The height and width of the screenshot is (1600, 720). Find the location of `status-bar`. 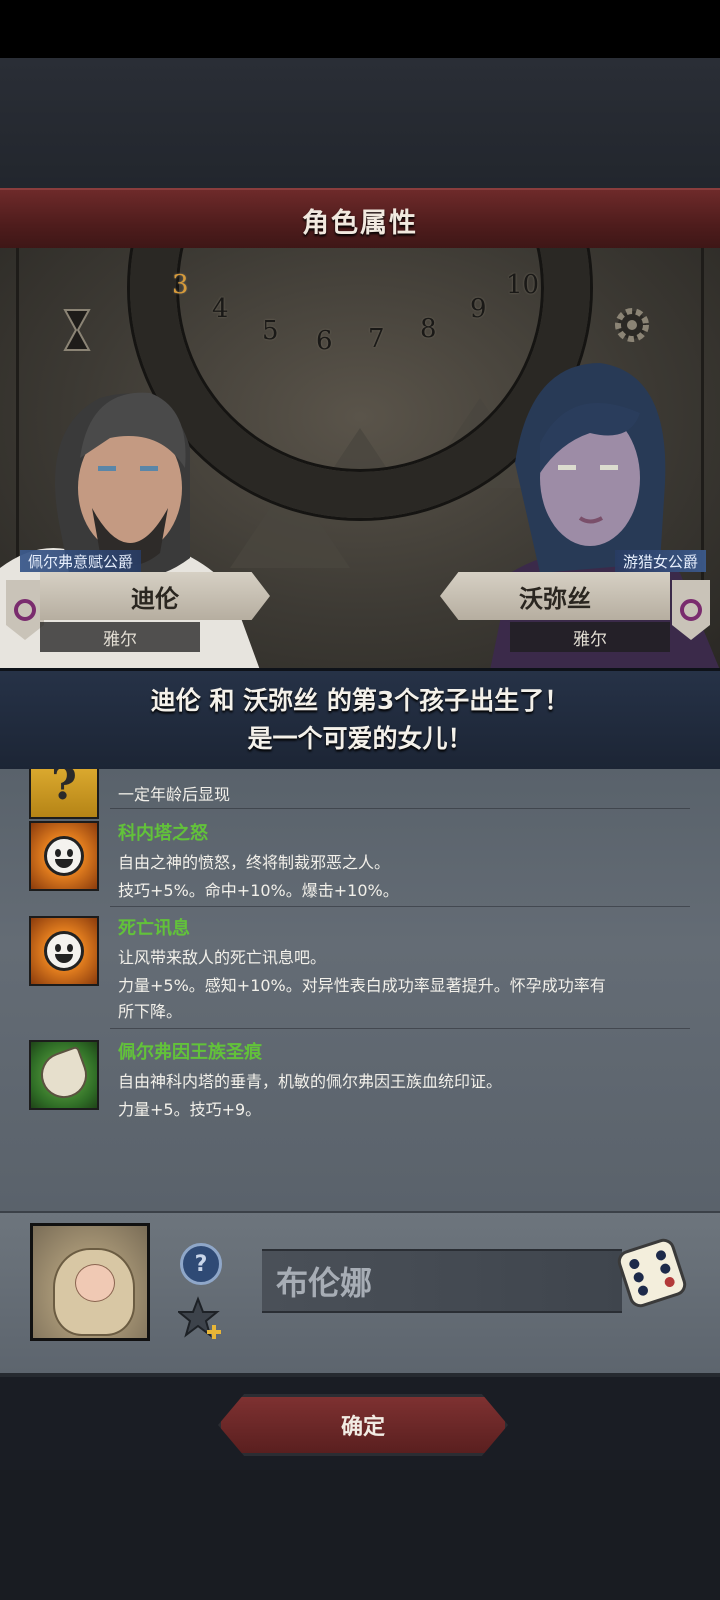

status-bar is located at coordinates (360, 29).